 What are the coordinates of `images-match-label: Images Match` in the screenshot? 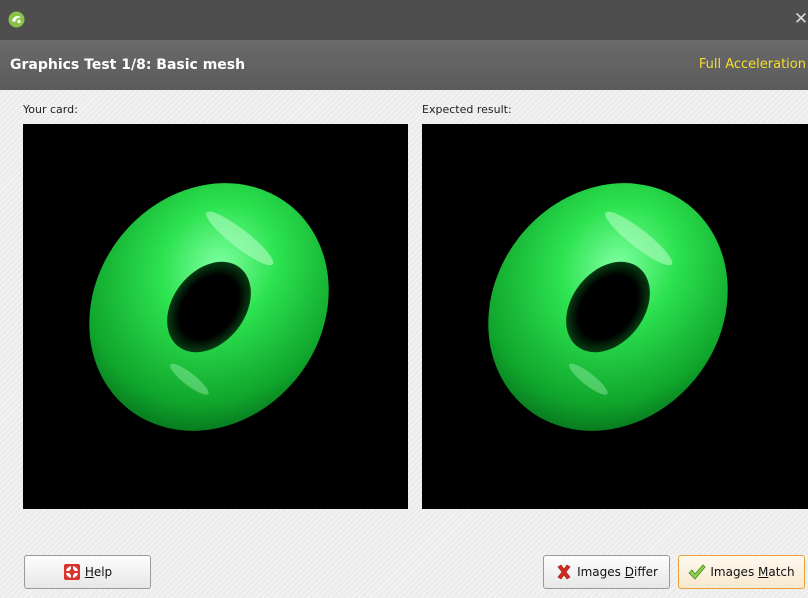 It's located at (752, 572).